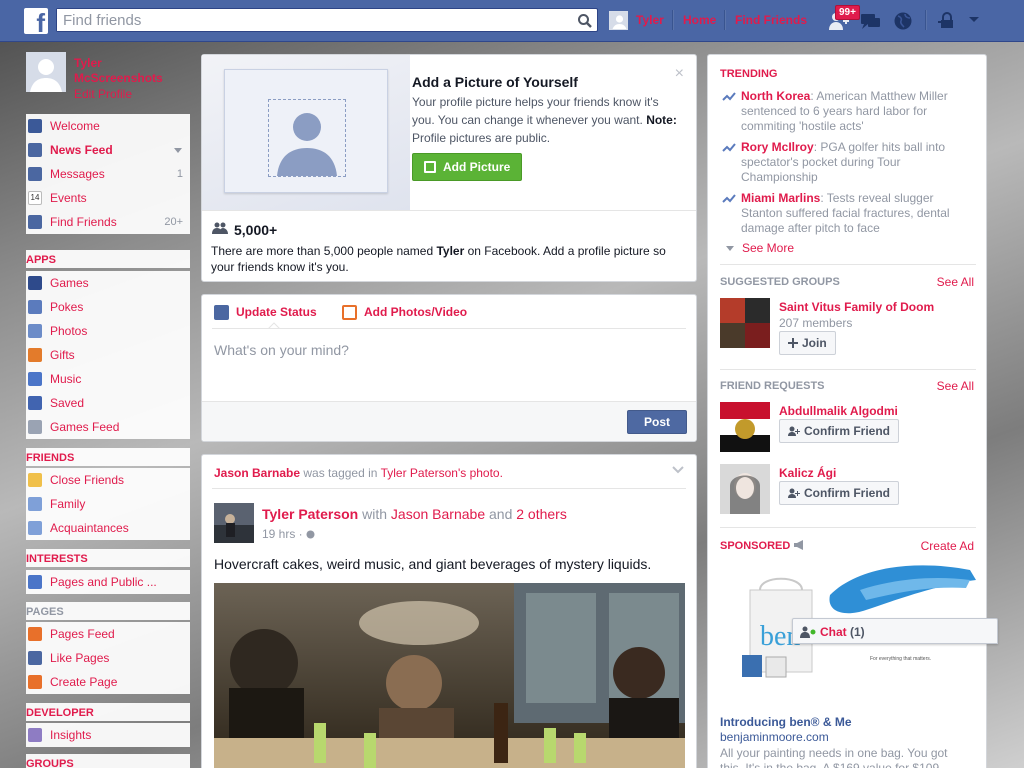 The height and width of the screenshot is (768, 1024). I want to click on sidebar-item-news-feed: News Feed, so click(108, 150).